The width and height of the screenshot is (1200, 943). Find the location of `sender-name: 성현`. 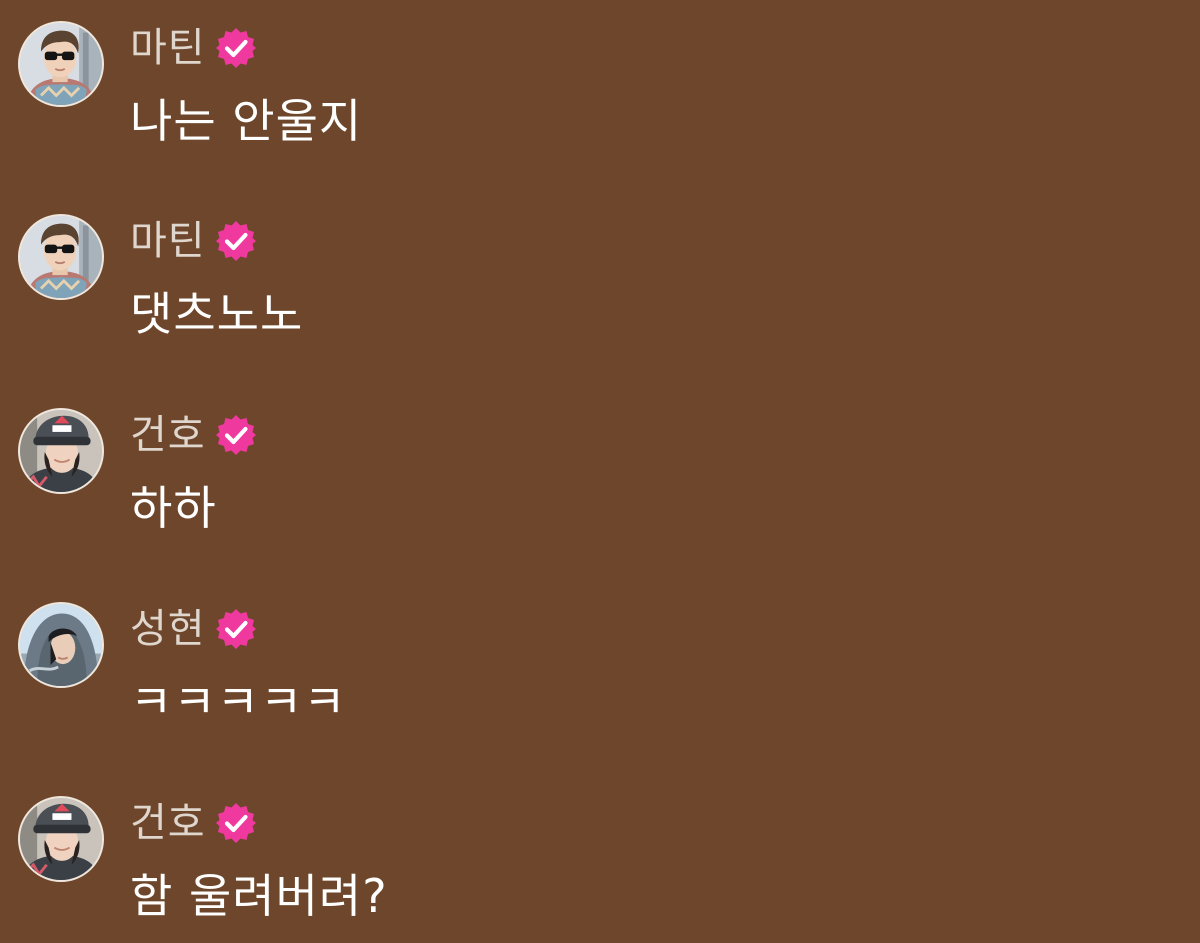

sender-name: 성현 is located at coordinates (168, 629).